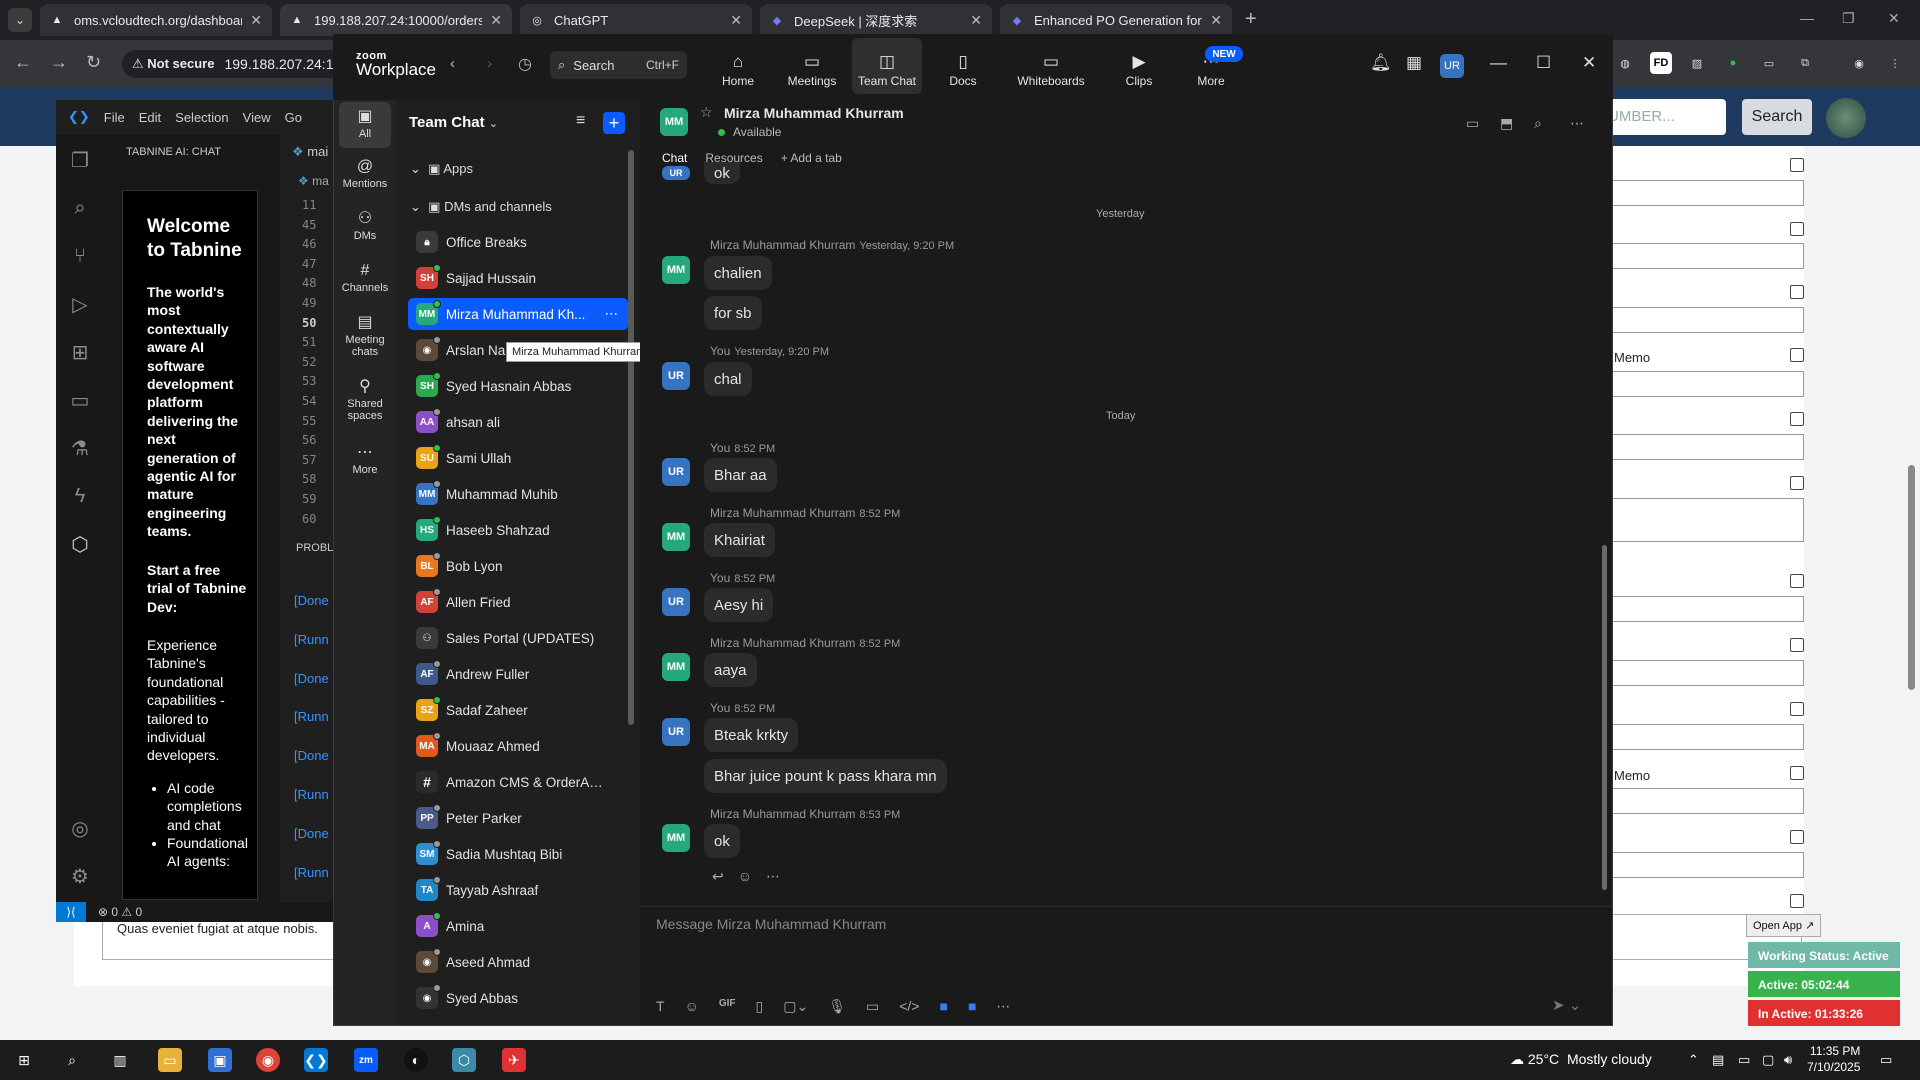 The width and height of the screenshot is (1920, 1080). I want to click on message-bubble: Bhar aa, so click(740, 475).